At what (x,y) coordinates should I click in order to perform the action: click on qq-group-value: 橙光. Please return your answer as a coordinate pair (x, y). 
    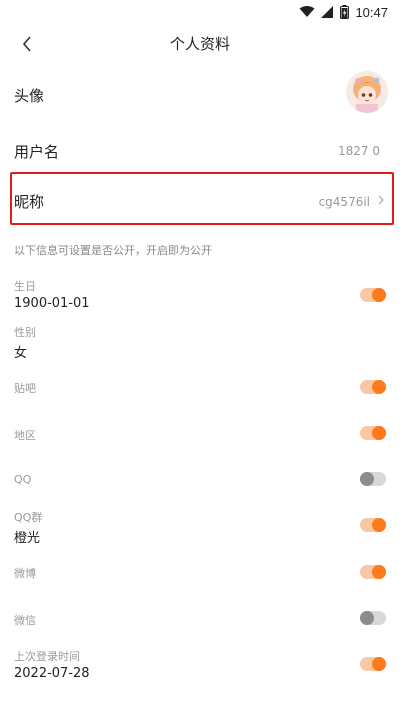
    Looking at the image, I should click on (27, 538).